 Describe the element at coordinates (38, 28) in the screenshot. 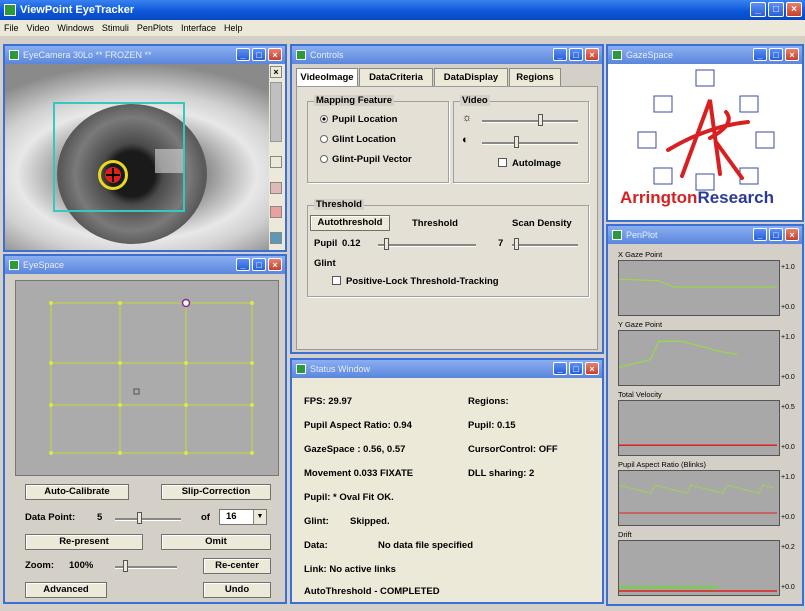

I see `menu-item-video: Video` at that location.